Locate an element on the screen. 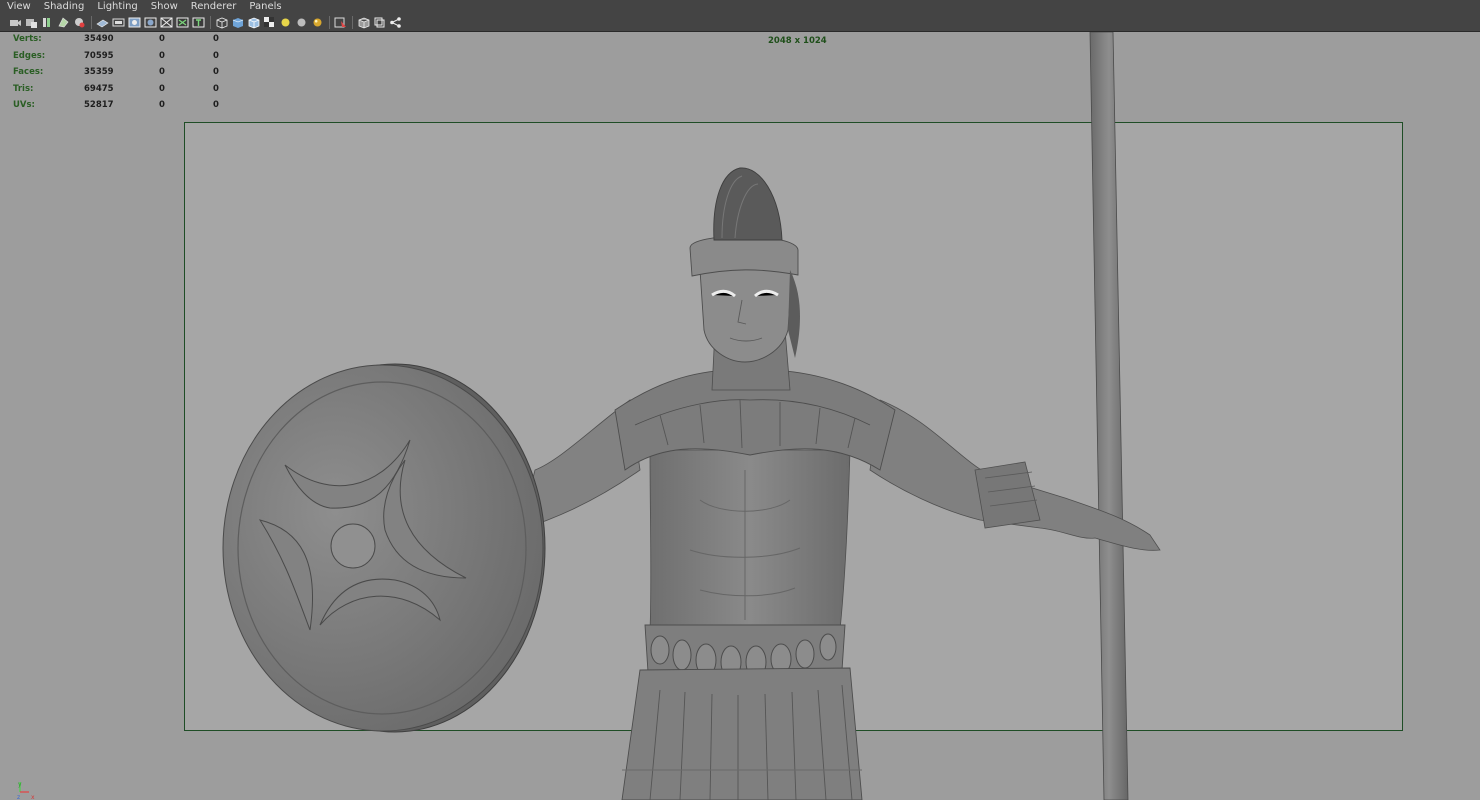  hud-label: Tris: is located at coordinates (23, 88).